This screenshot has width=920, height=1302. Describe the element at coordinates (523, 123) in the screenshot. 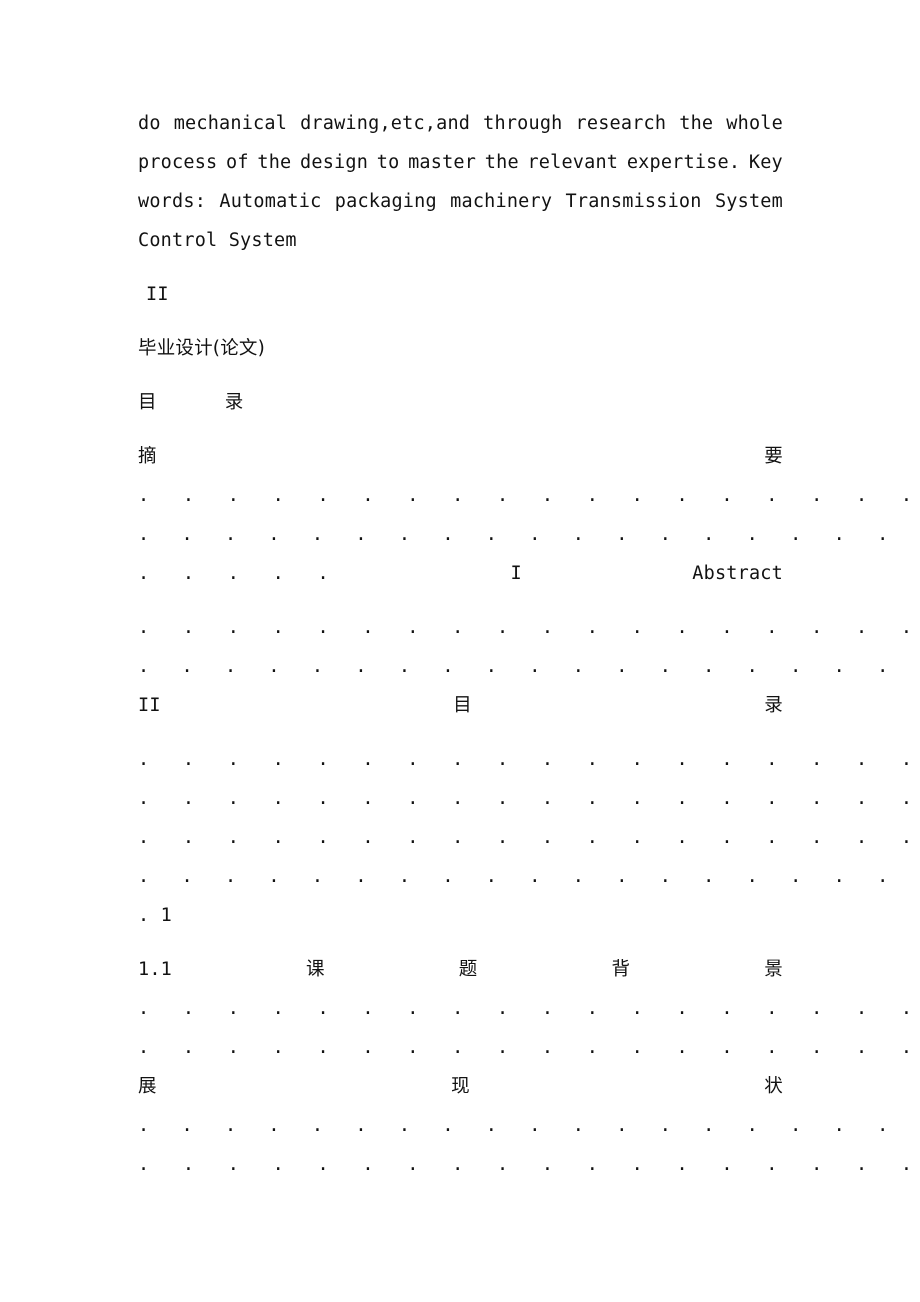

I see `word: through` at that location.